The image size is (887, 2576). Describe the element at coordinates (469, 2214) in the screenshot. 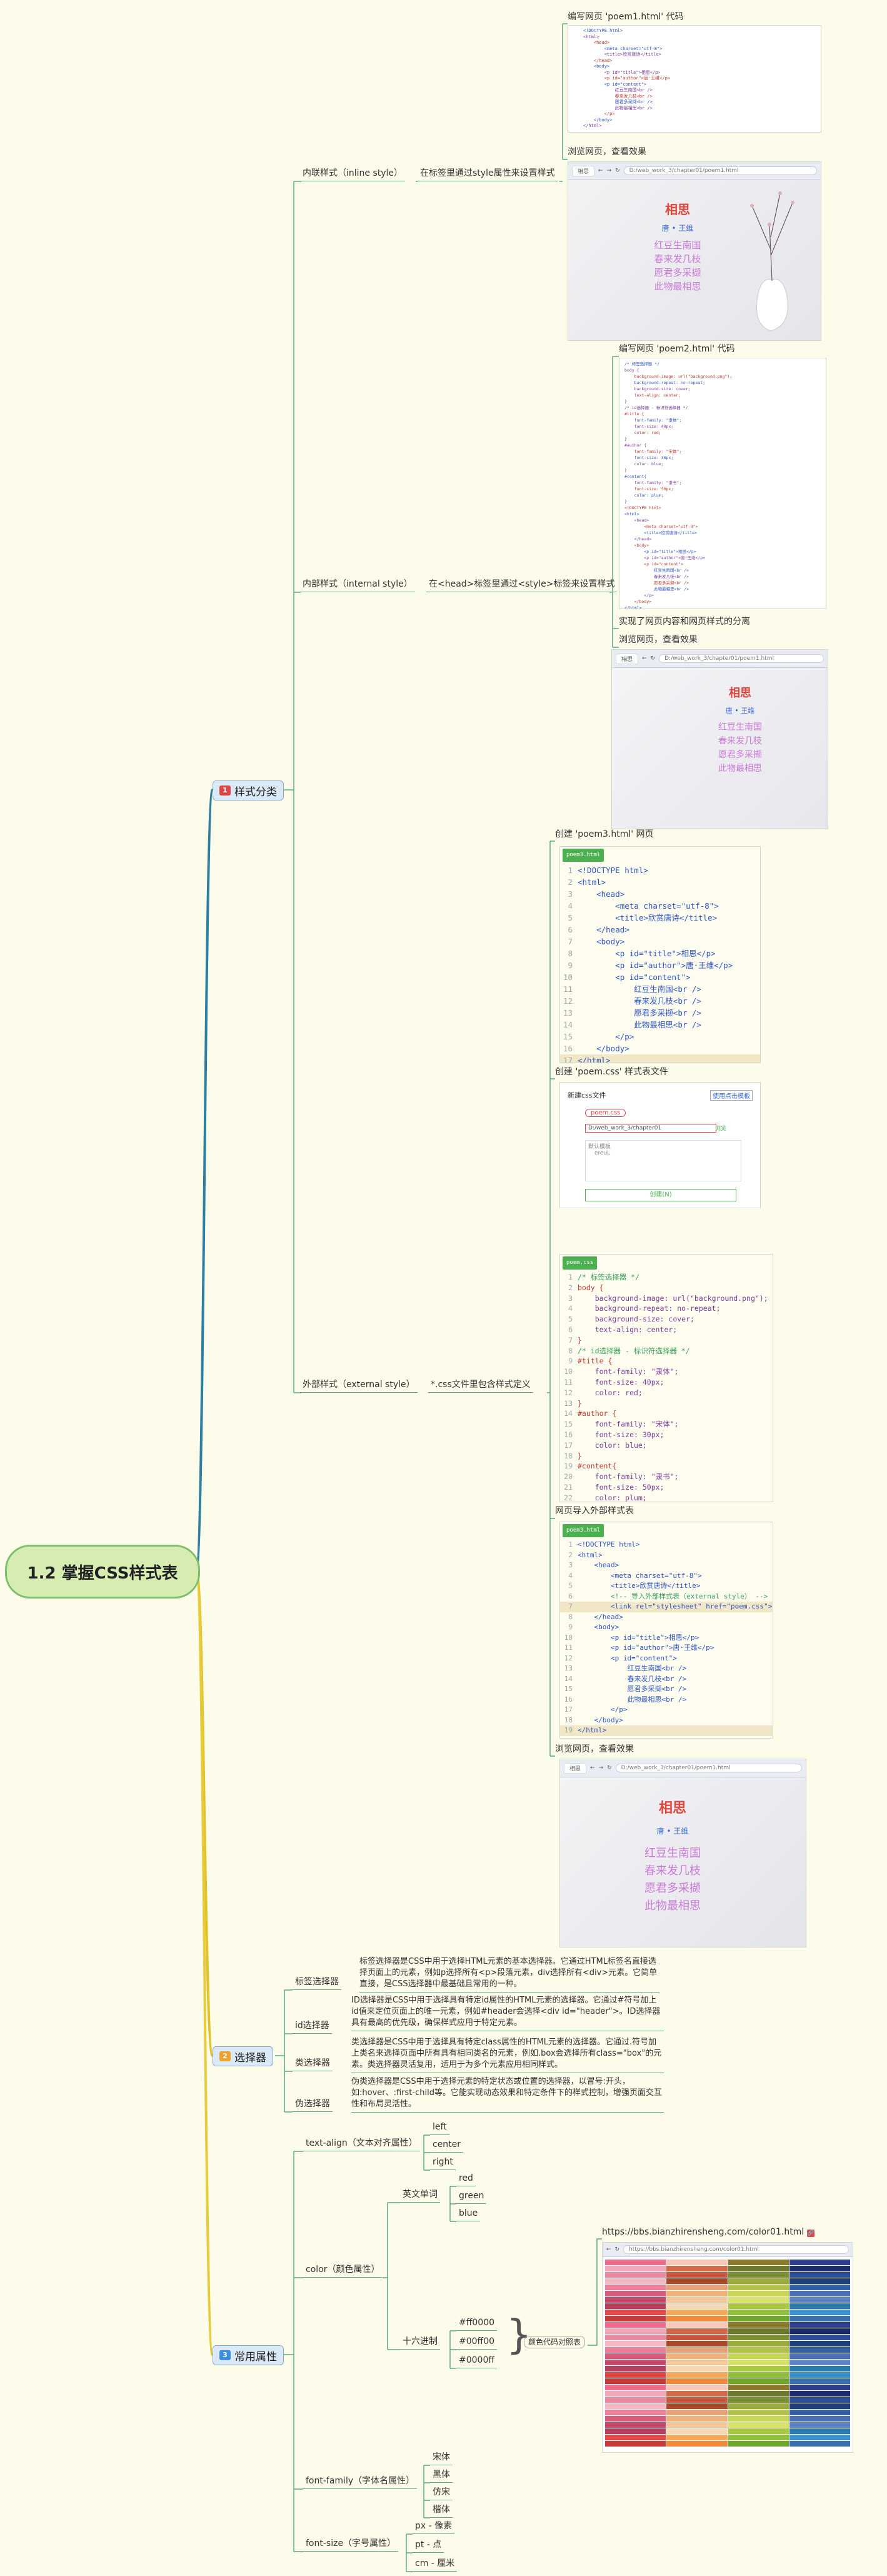

I see `color-value-blue: blue` at that location.